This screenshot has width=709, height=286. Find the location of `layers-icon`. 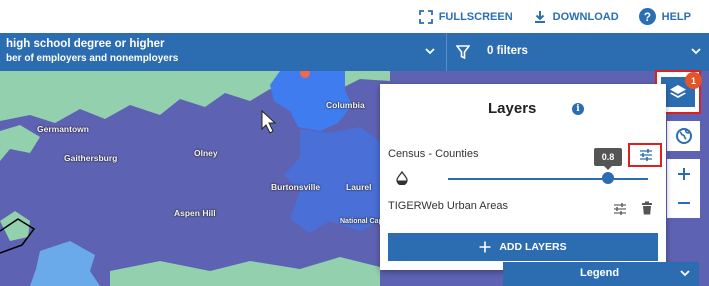

layers-icon is located at coordinates (678, 91).